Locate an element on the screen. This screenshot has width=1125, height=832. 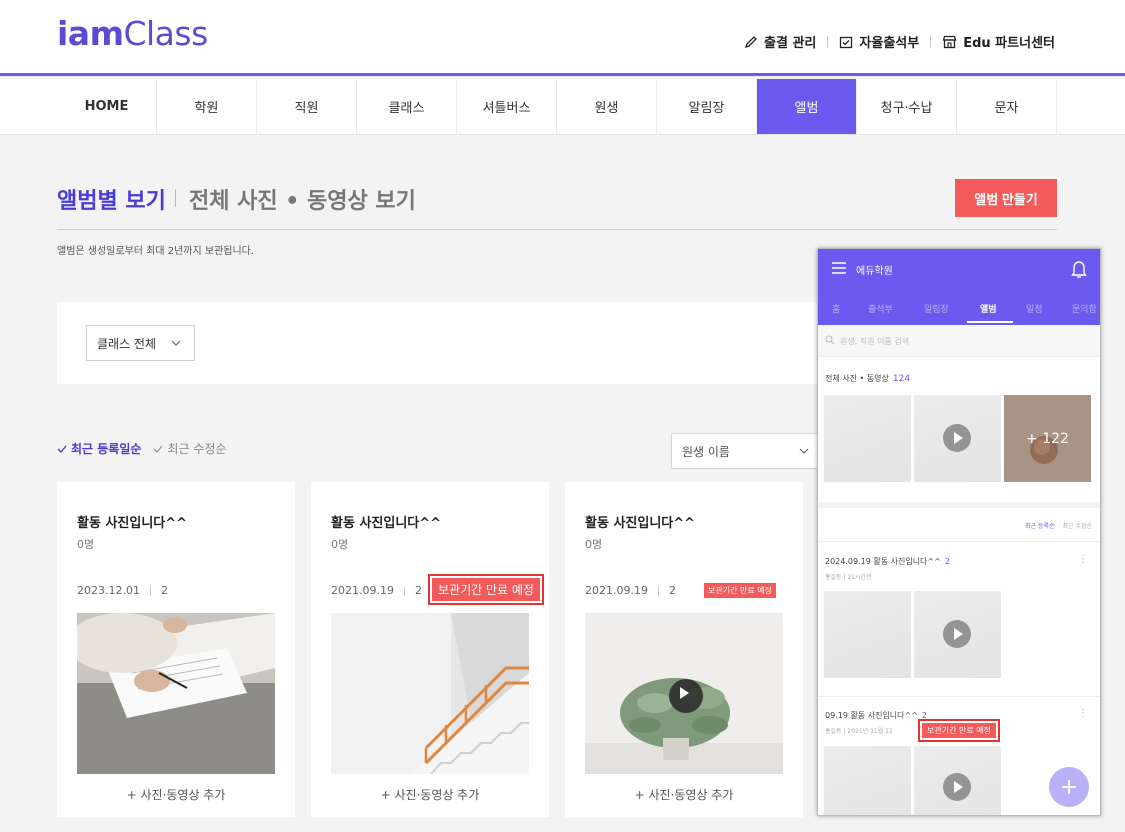
expiry-badge: 보관기간 만료 예정 is located at coordinates (740, 590).